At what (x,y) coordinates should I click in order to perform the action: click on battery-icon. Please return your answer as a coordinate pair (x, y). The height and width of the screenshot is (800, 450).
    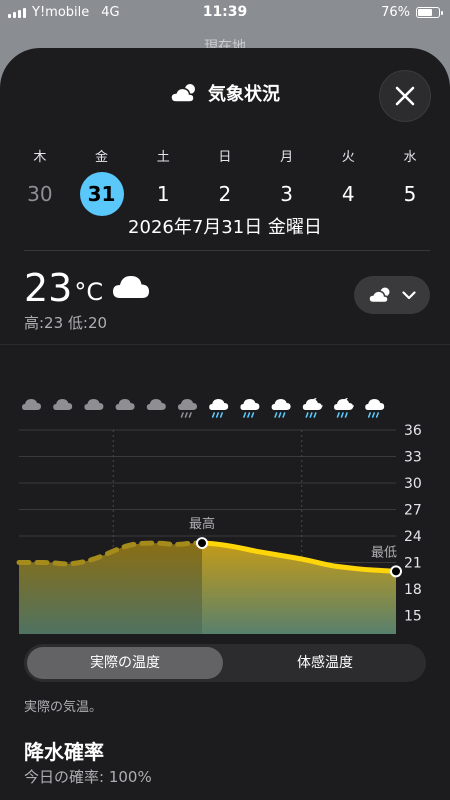
    Looking at the image, I should click on (429, 12).